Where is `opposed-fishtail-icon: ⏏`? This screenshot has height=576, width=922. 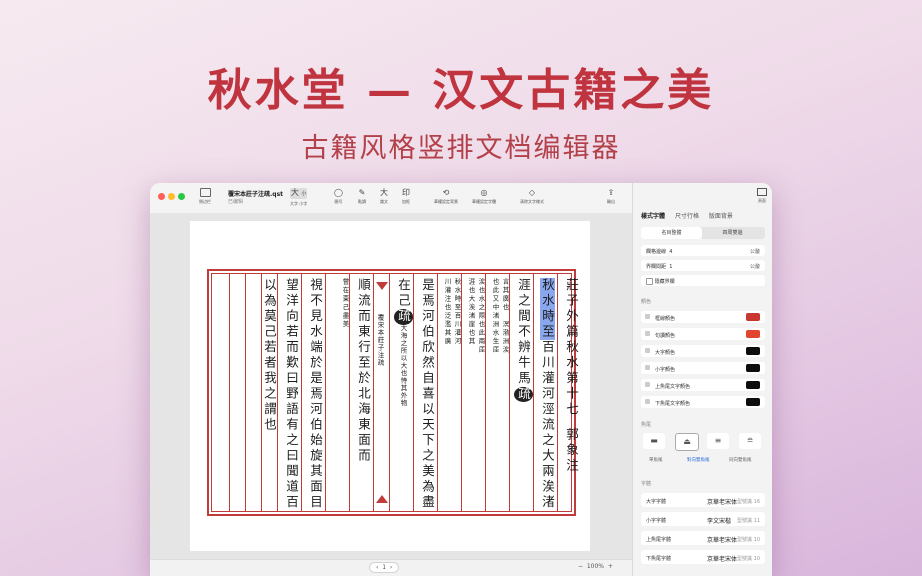 opposed-fishtail-icon: ⏏ is located at coordinates (687, 442).